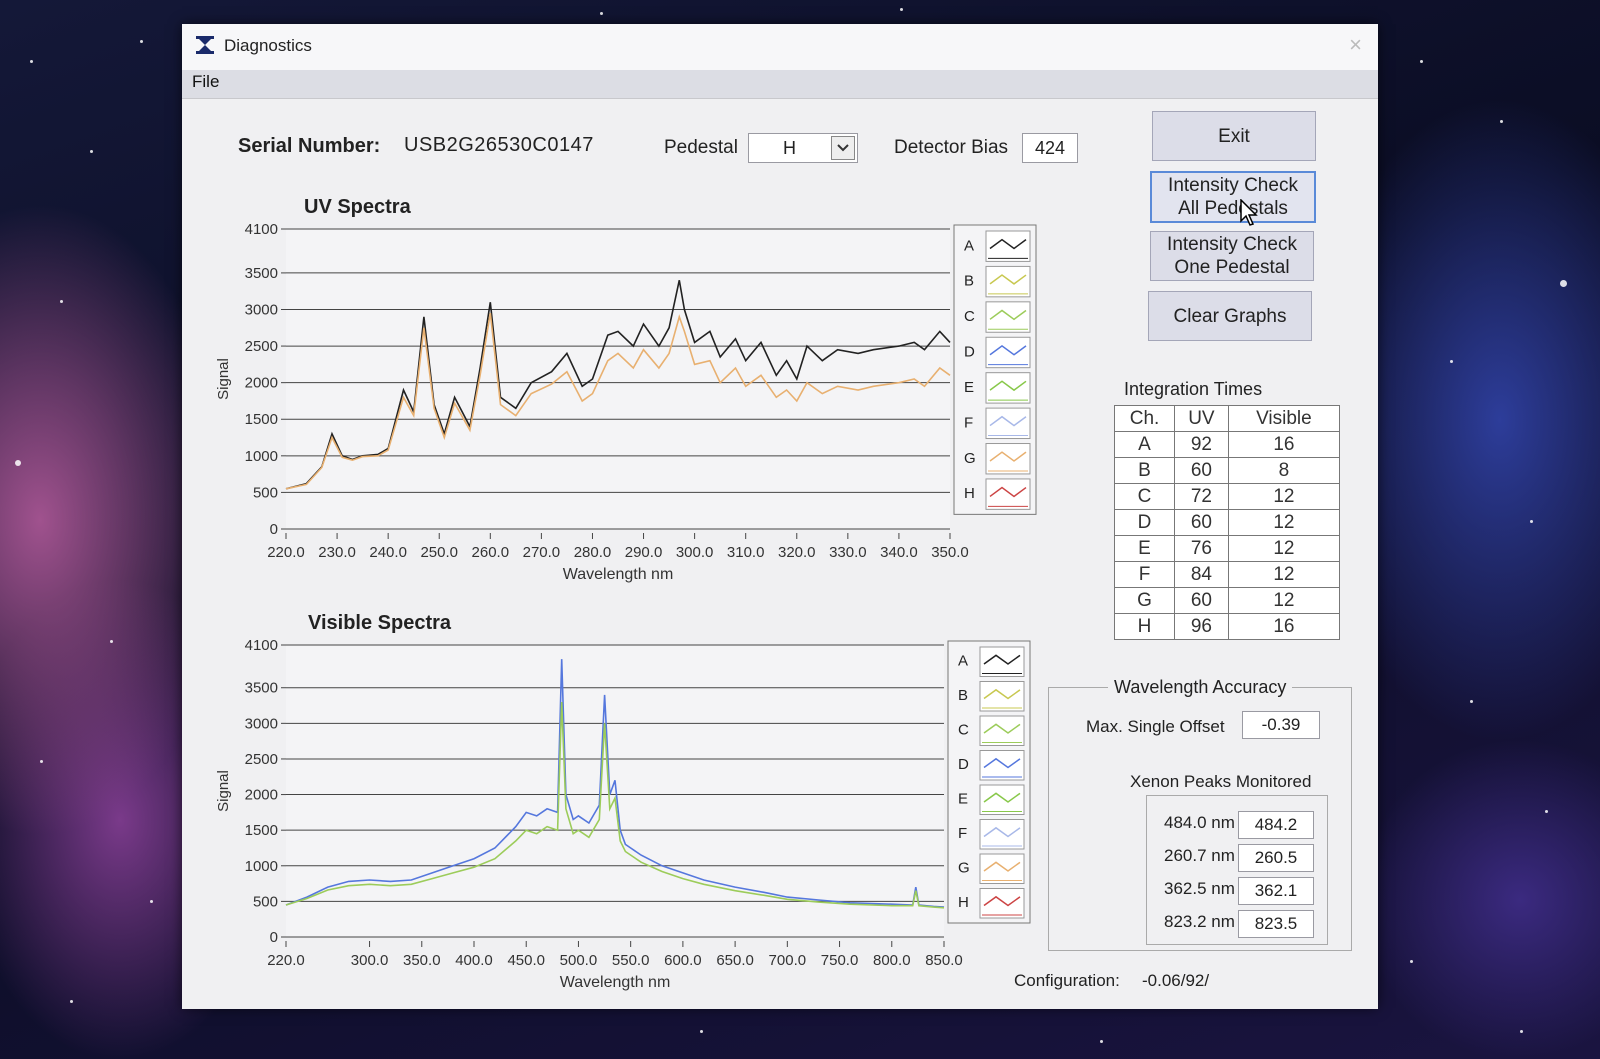  Describe the element at coordinates (265, 492) in the screenshot. I see `y-tick-label: 500` at that location.